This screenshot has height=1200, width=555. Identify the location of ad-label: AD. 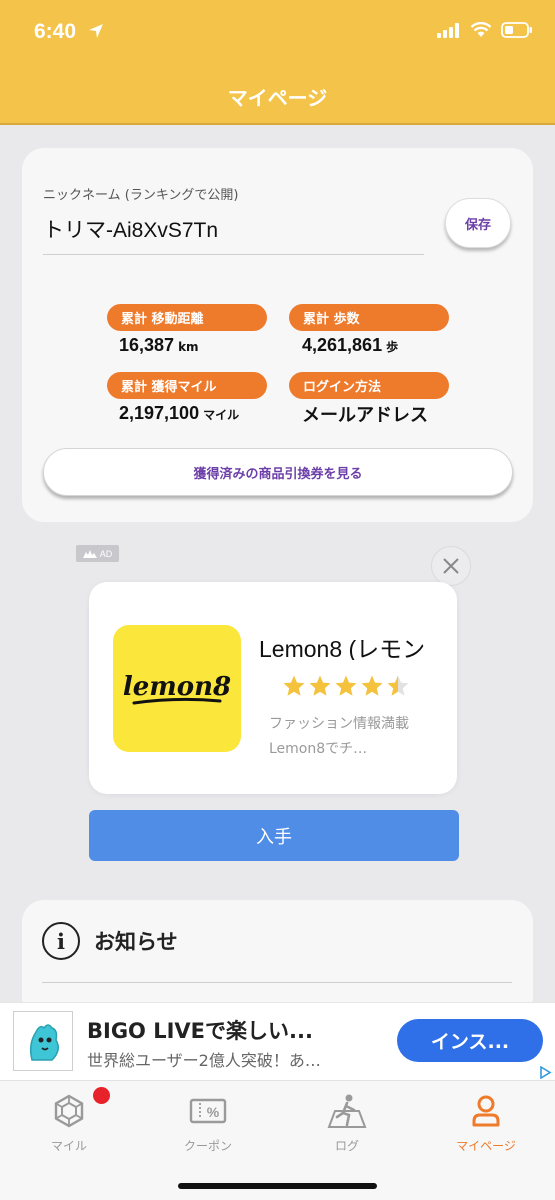
(97, 553).